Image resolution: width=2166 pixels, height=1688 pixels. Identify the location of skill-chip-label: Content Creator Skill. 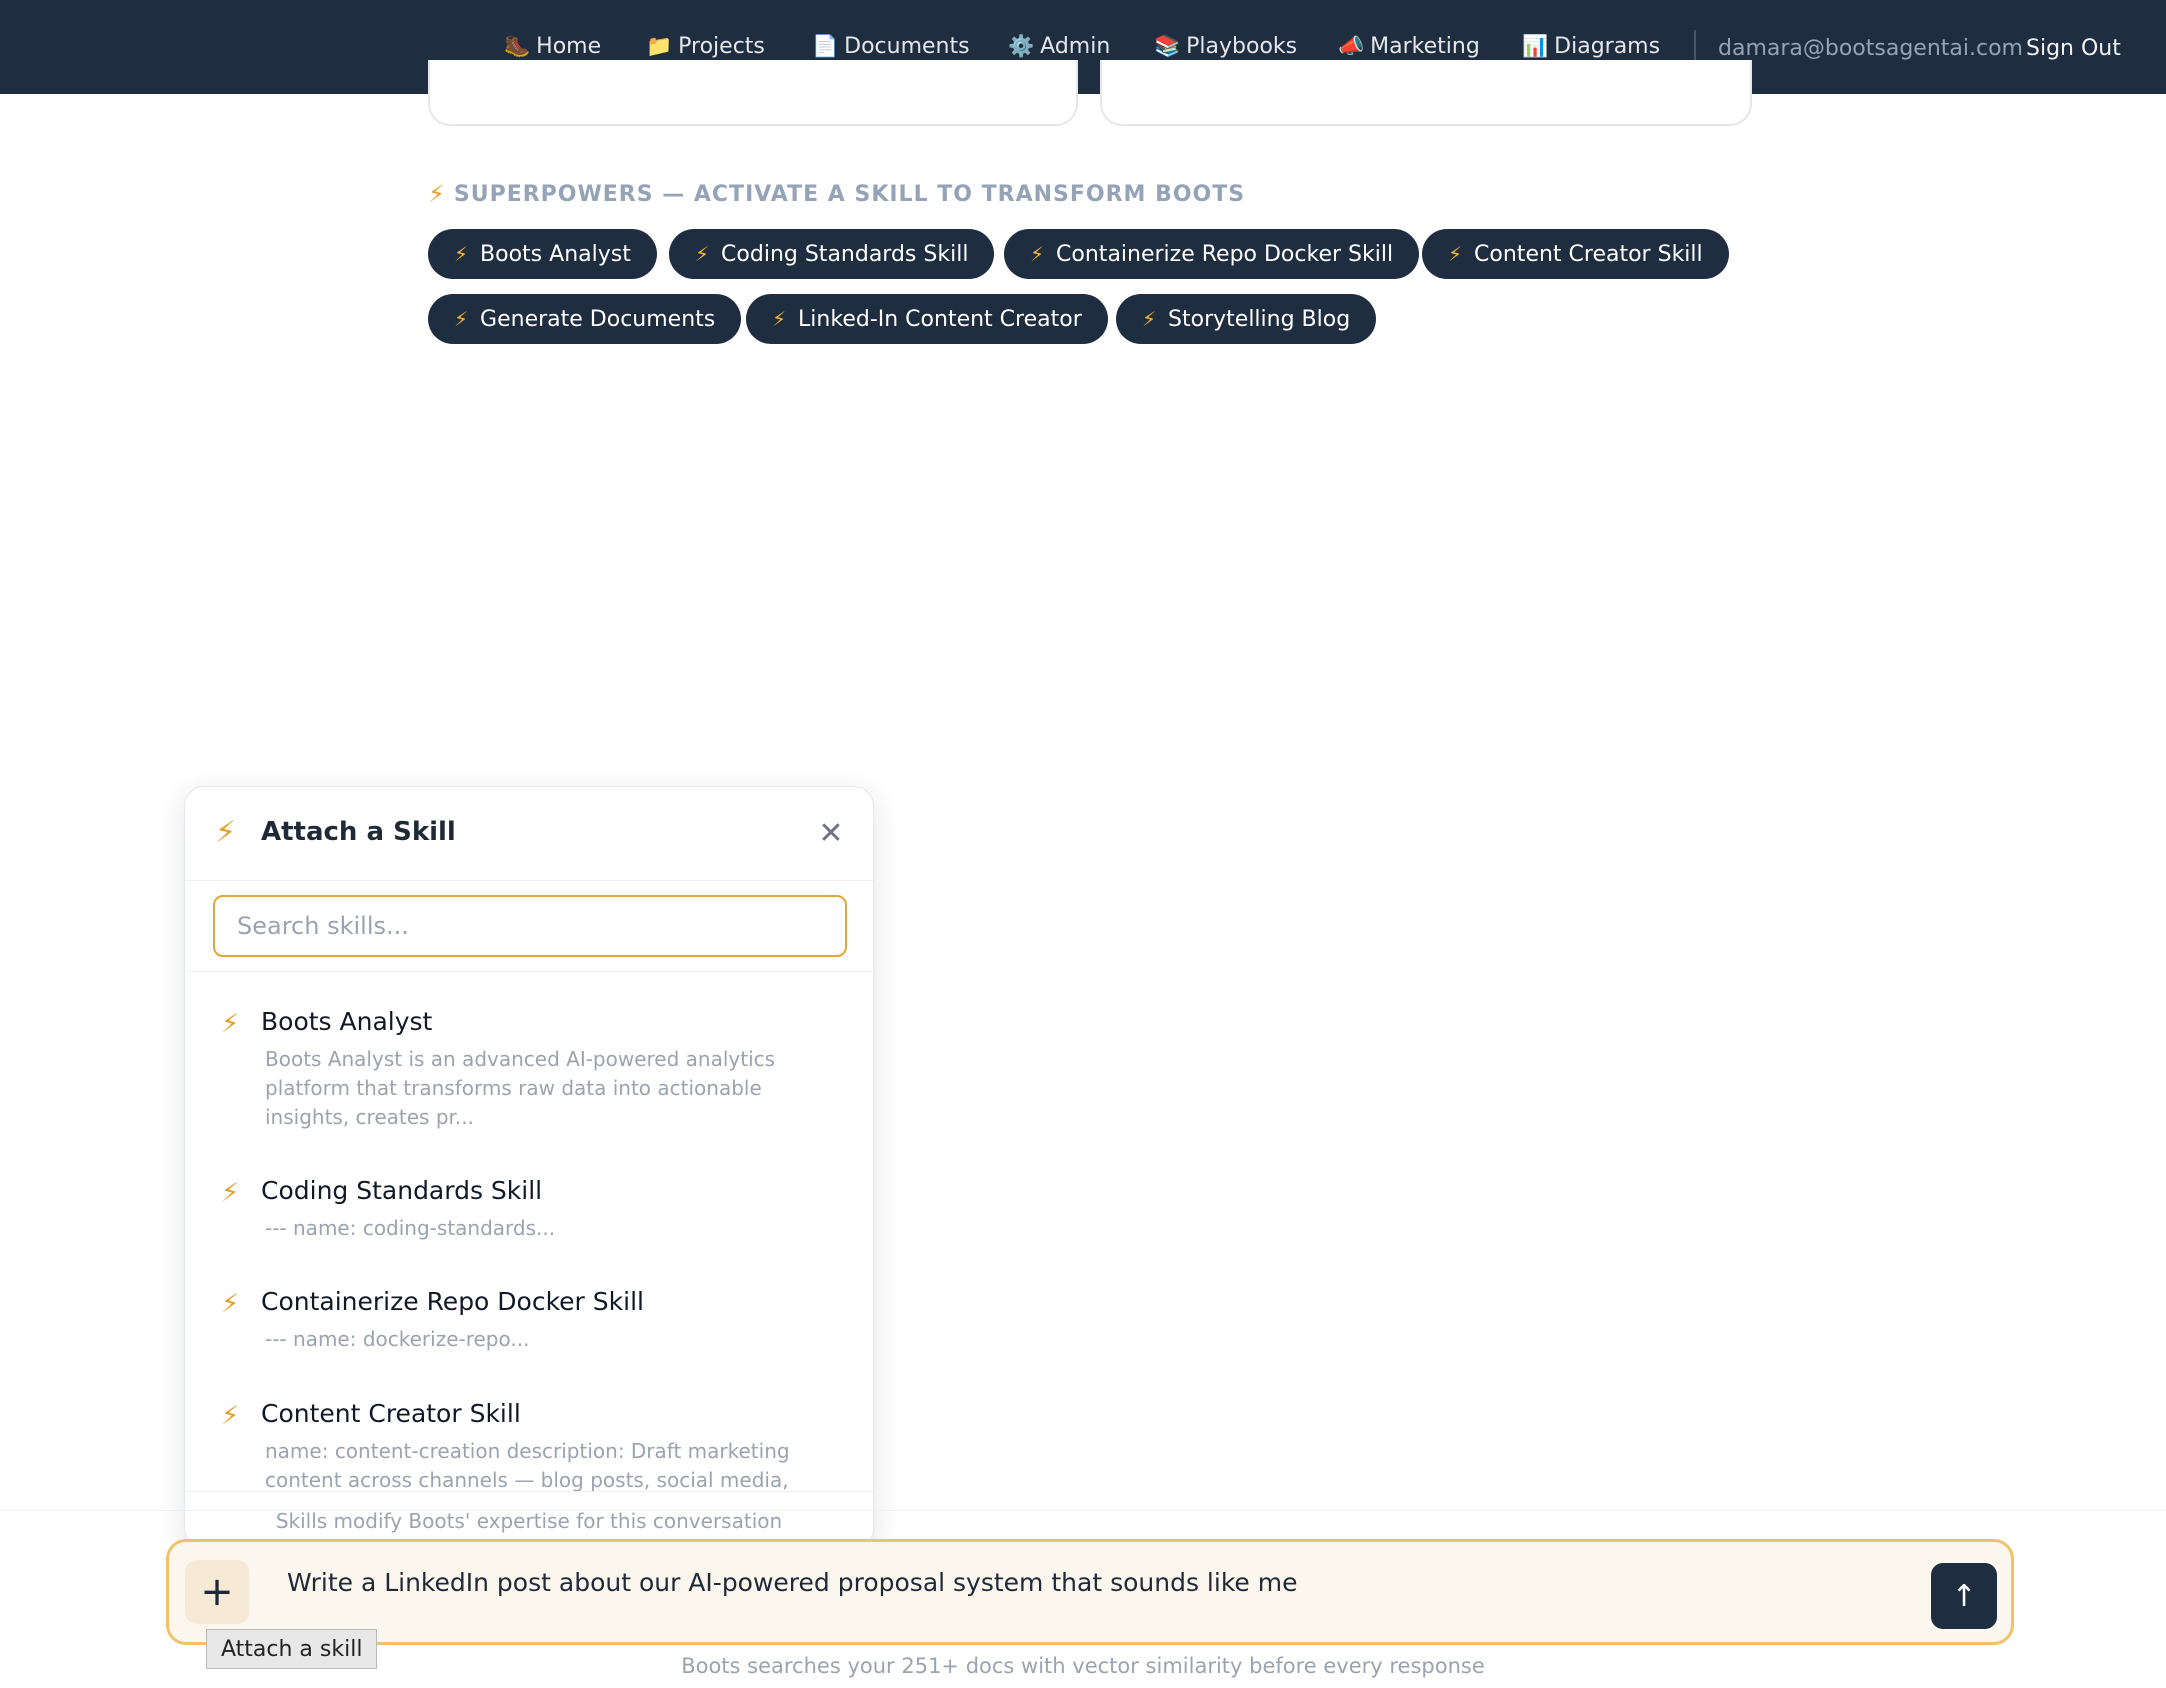
(1588, 254).